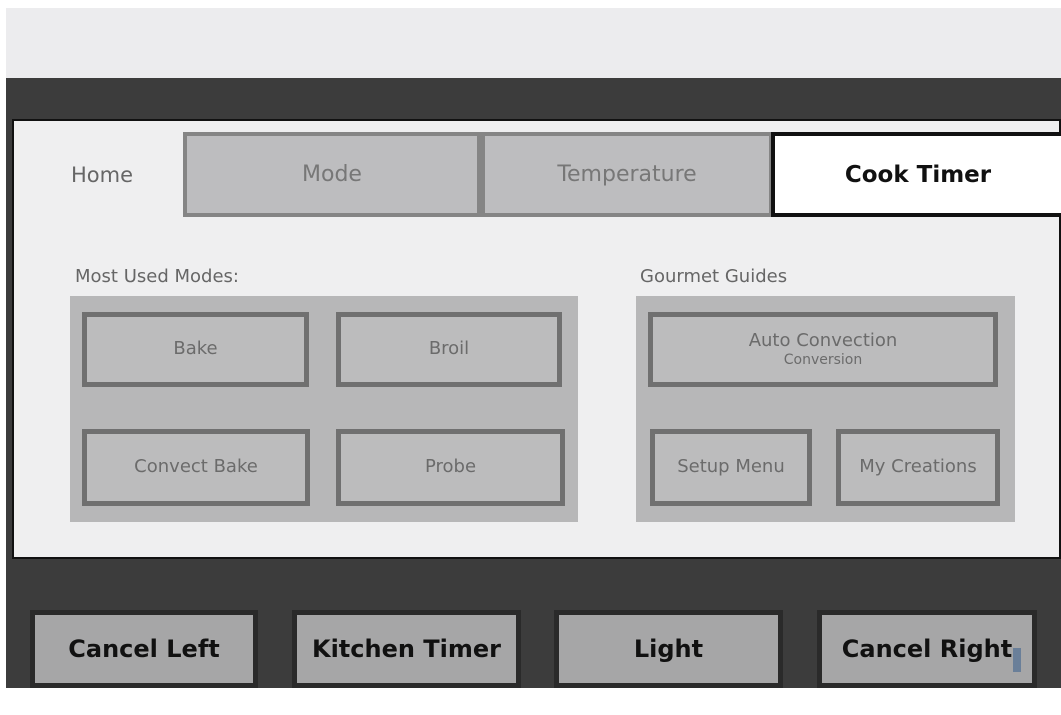 Image resolution: width=1061 pixels, height=715 pixels. I want to click on tab-cook-timer: Cook Timer, so click(916, 174).